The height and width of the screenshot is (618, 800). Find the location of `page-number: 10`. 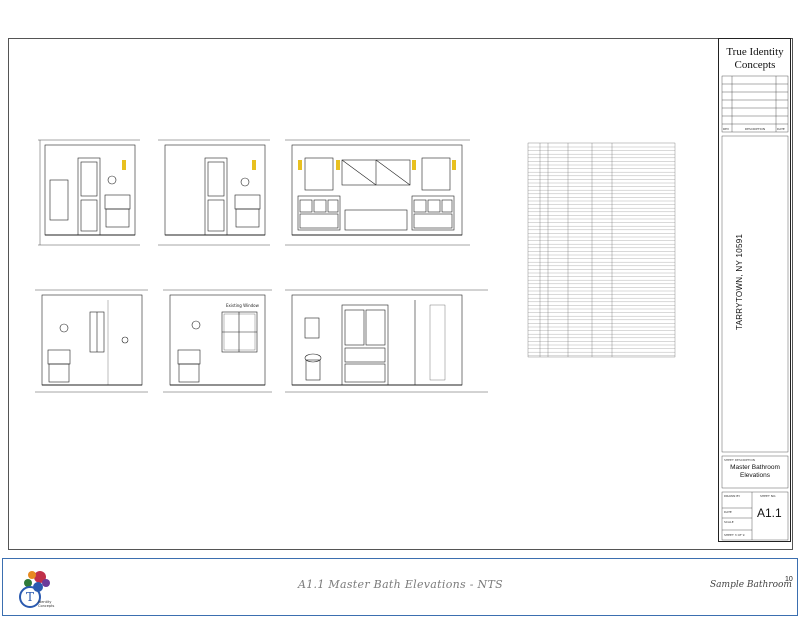

page-number: 10 is located at coordinates (789, 579).